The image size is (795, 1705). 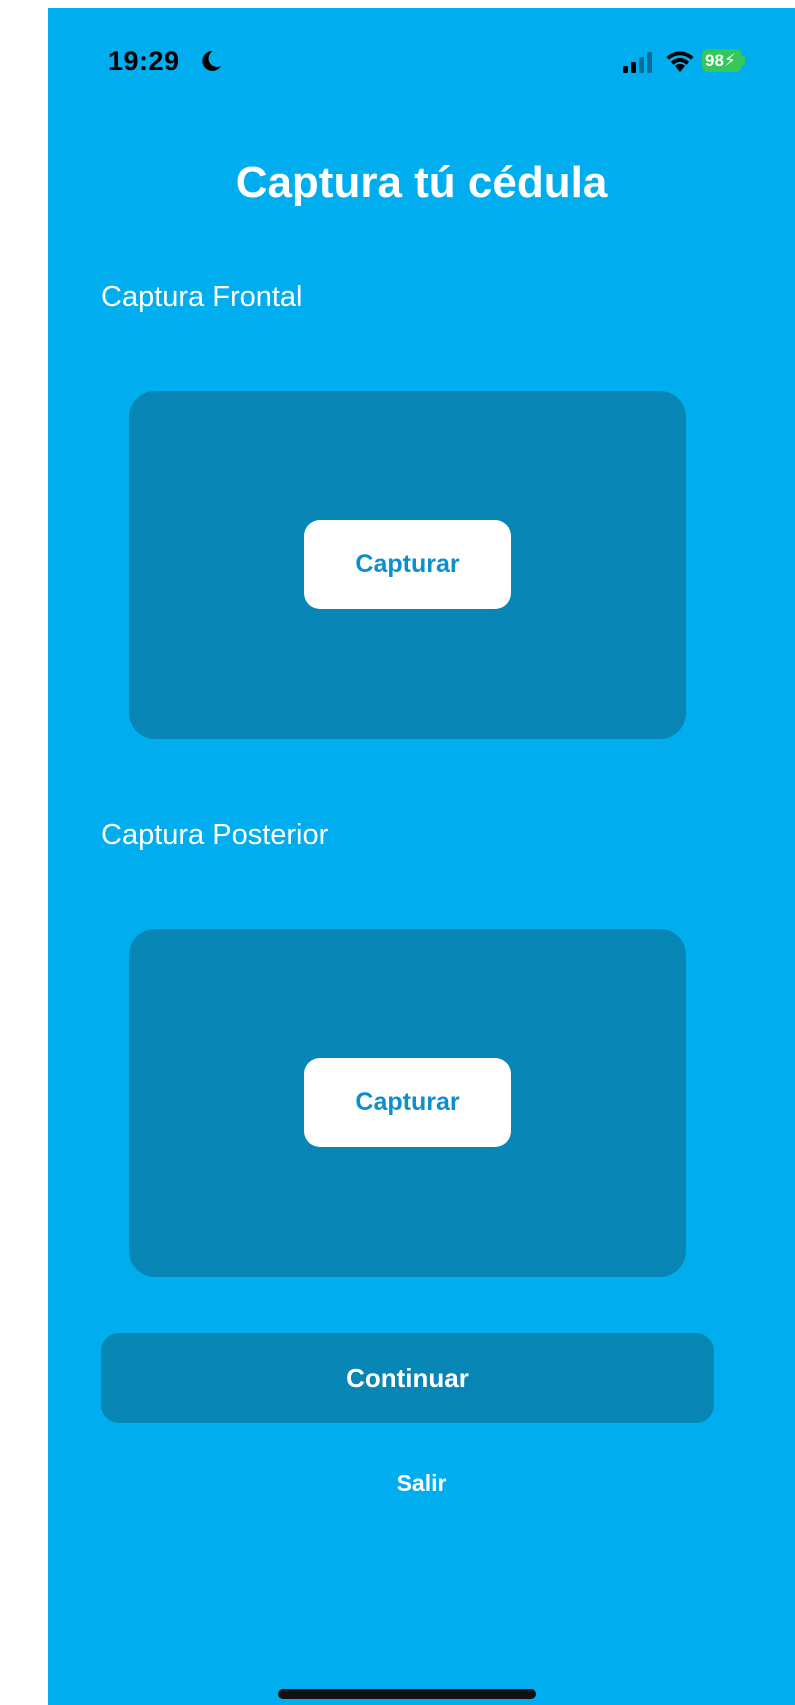 What do you see at coordinates (144, 61) in the screenshot?
I see `status-time: 19:29` at bounding box center [144, 61].